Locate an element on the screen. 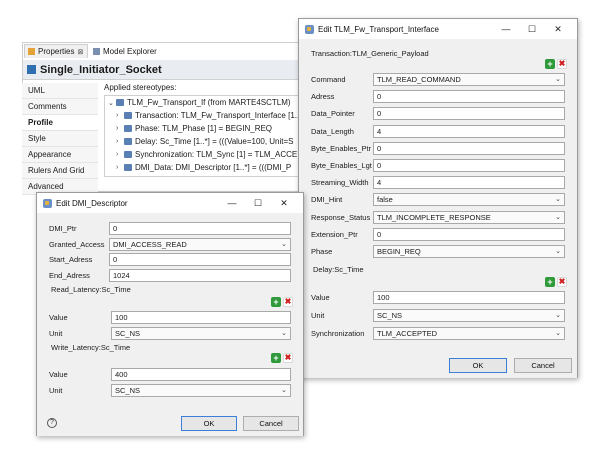  extension-ptr-label: Extension_Ptr is located at coordinates (334, 234).